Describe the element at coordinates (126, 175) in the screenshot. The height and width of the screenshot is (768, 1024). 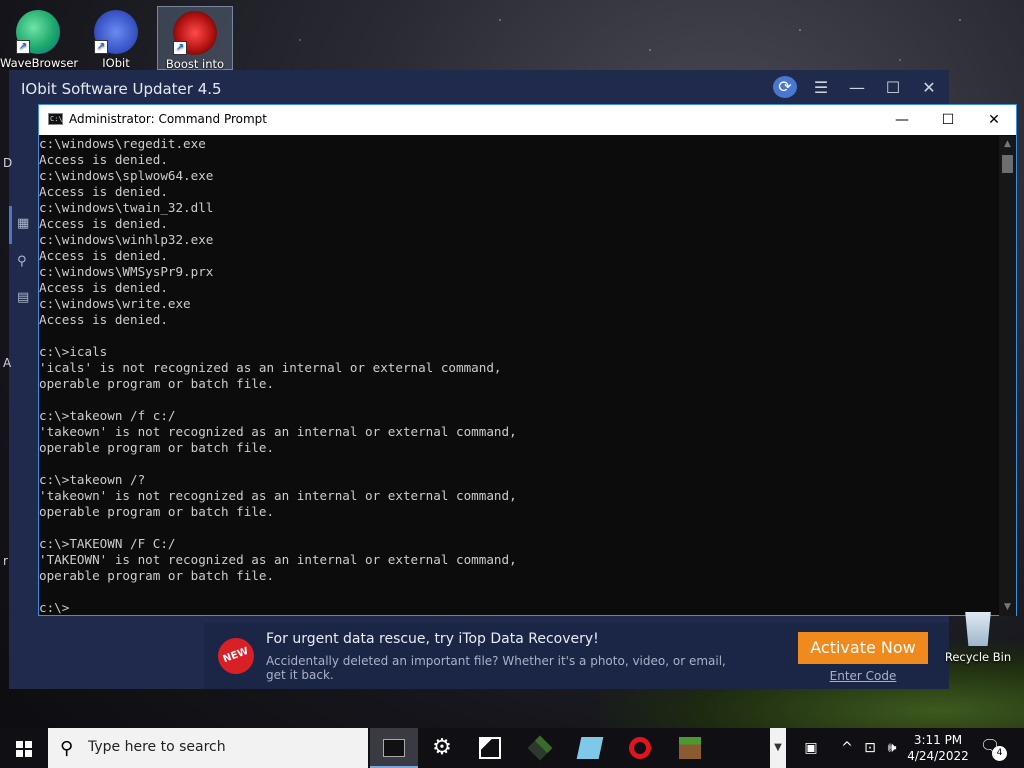
I see `cmd-line: c:\windows\splwow64.exe` at that location.